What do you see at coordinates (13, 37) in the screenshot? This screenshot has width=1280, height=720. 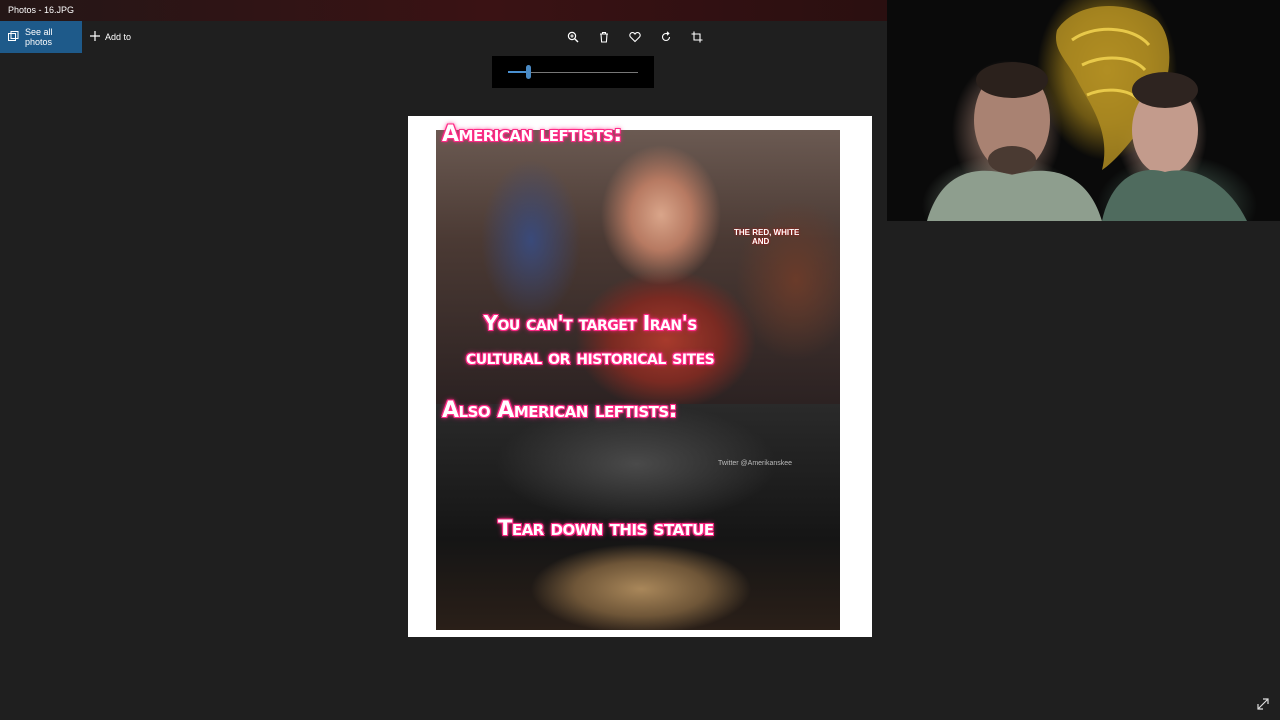 I see `photos-icon` at bounding box center [13, 37].